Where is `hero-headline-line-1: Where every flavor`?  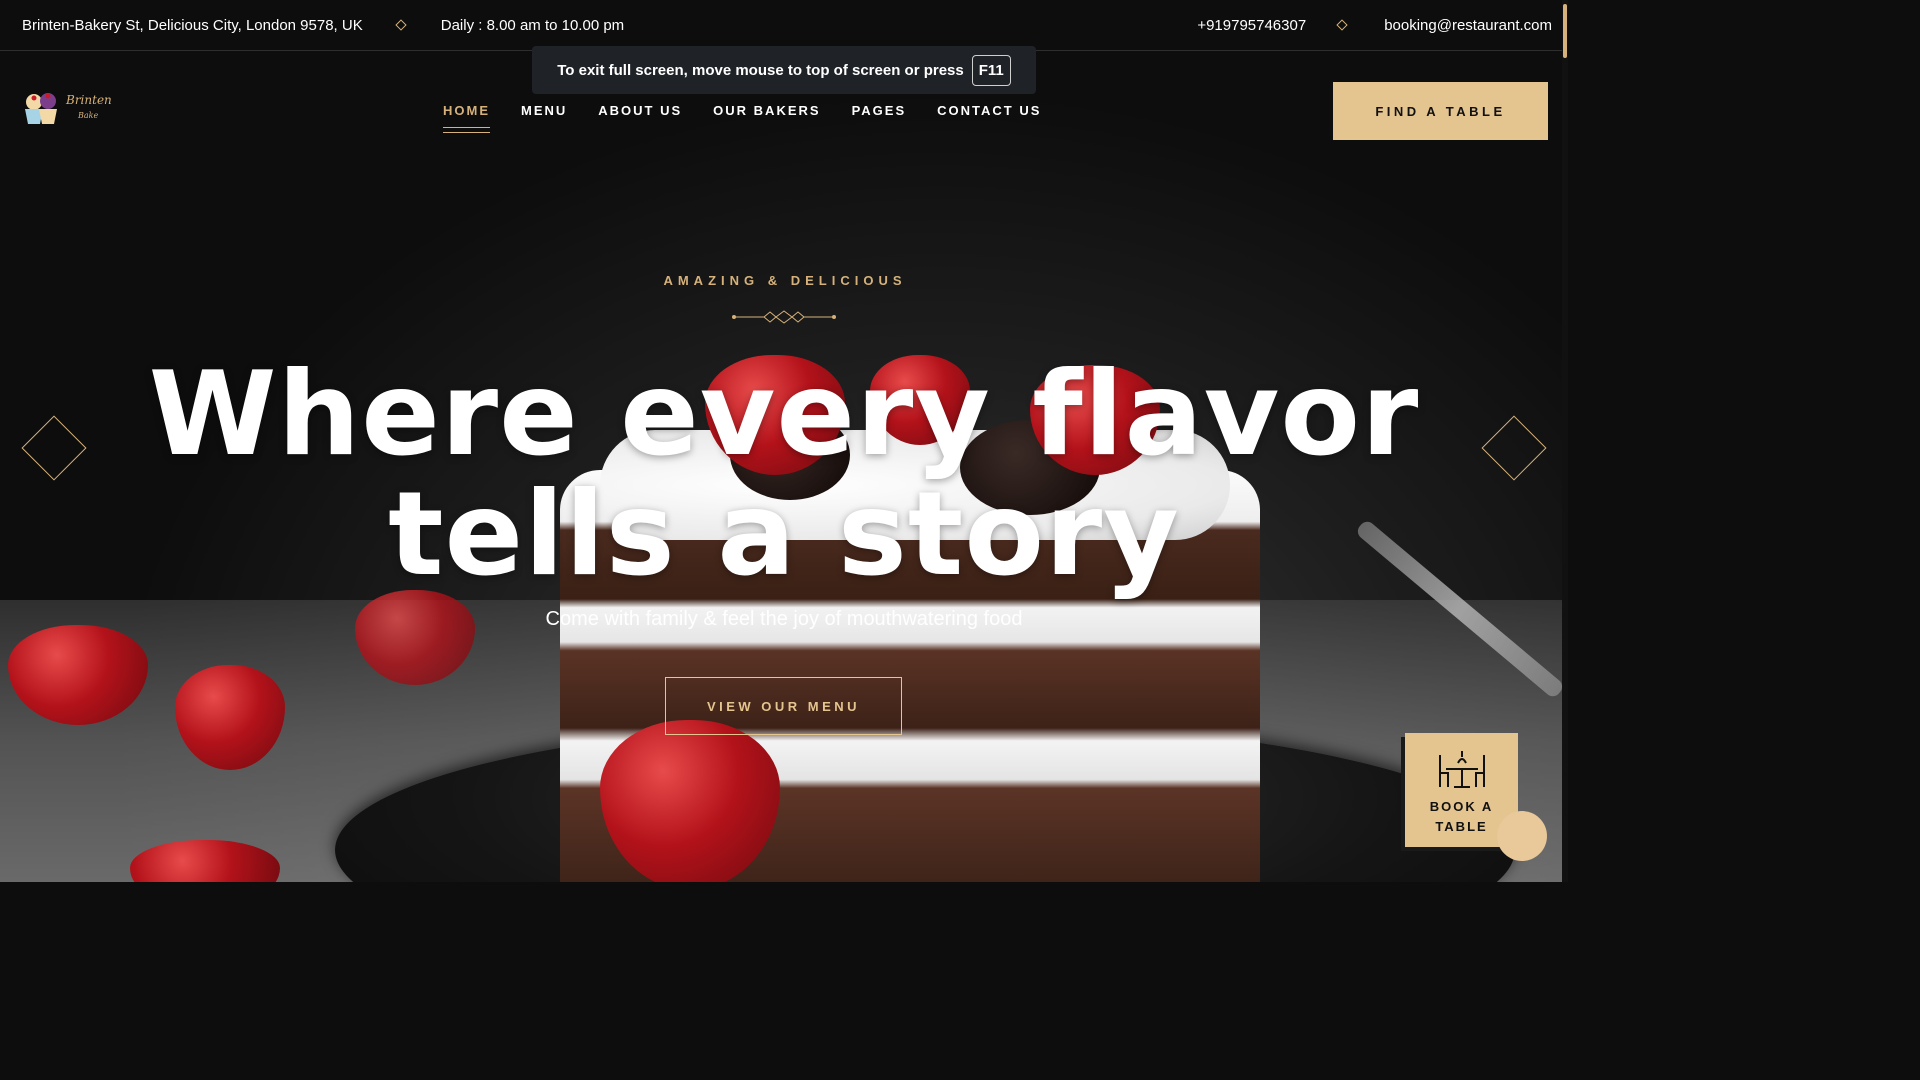
hero-headline-line-1: Where every flavor is located at coordinates (784, 414).